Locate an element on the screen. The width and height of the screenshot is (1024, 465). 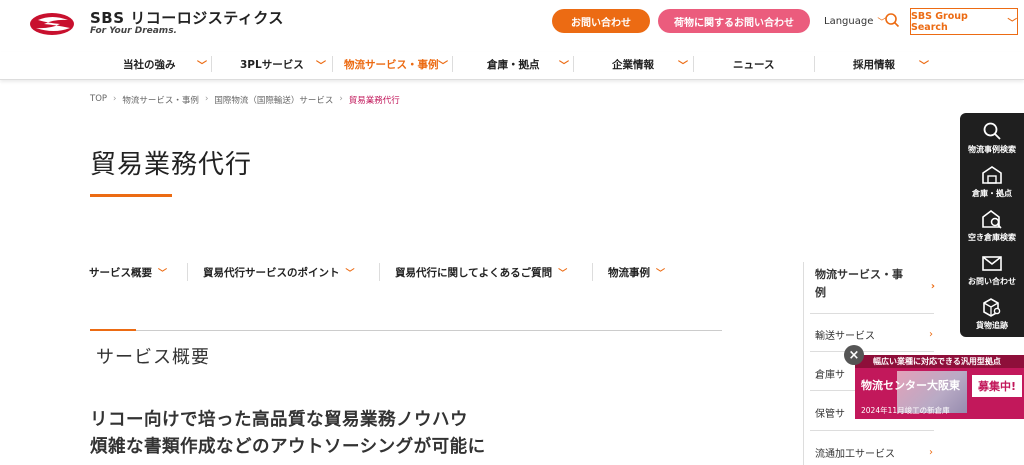
logo-name: SBS リコーロジスティクス is located at coordinates (187, 18).